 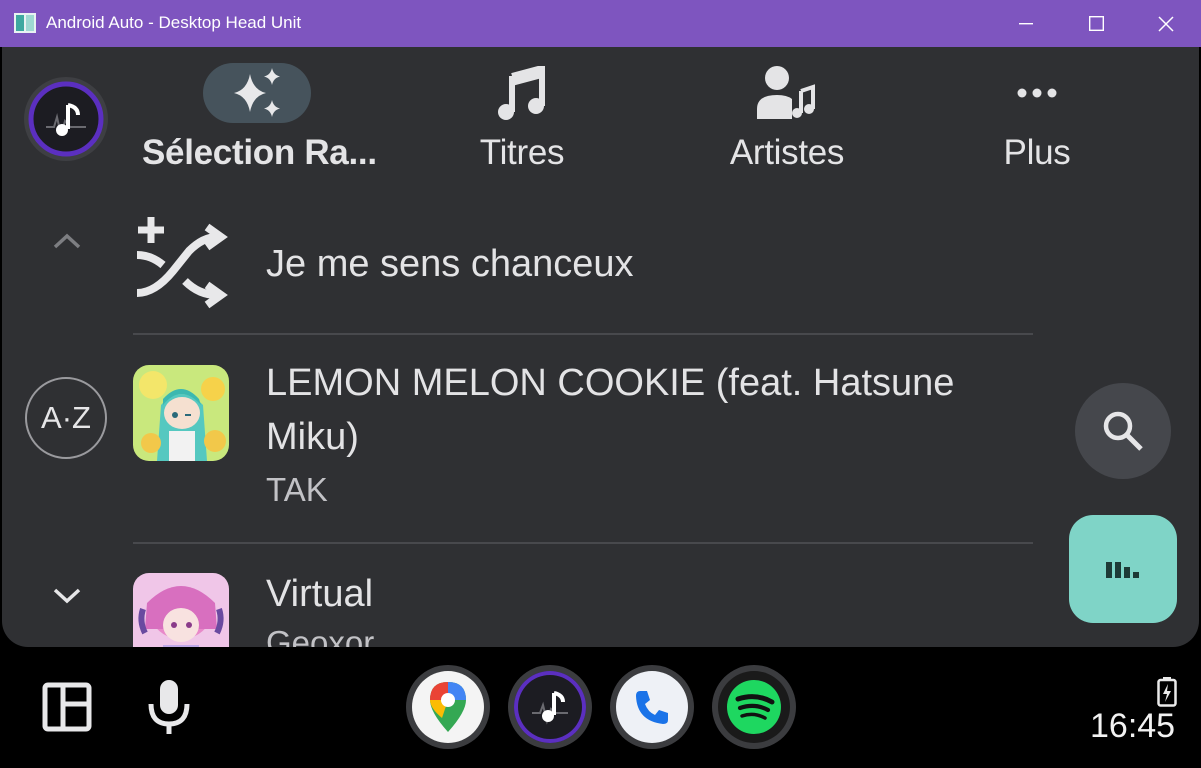 I want to click on music-note-icon, so click(x=521, y=93).